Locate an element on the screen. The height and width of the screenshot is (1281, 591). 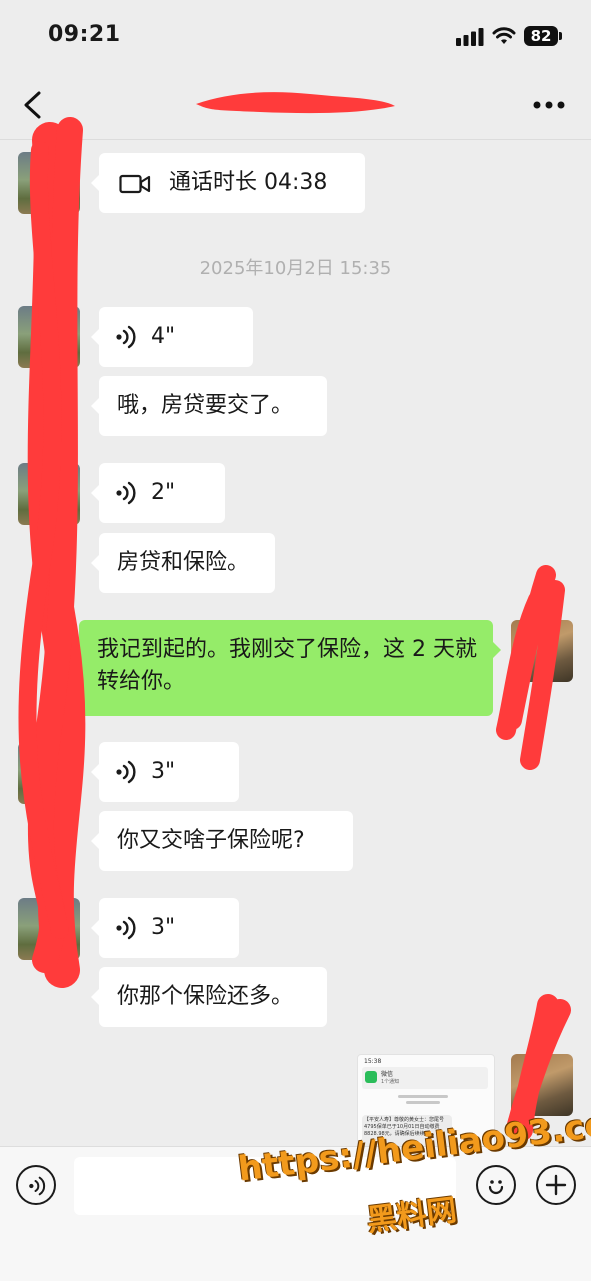
message-text: 你又交啥子保险呢? is located at coordinates (211, 840).